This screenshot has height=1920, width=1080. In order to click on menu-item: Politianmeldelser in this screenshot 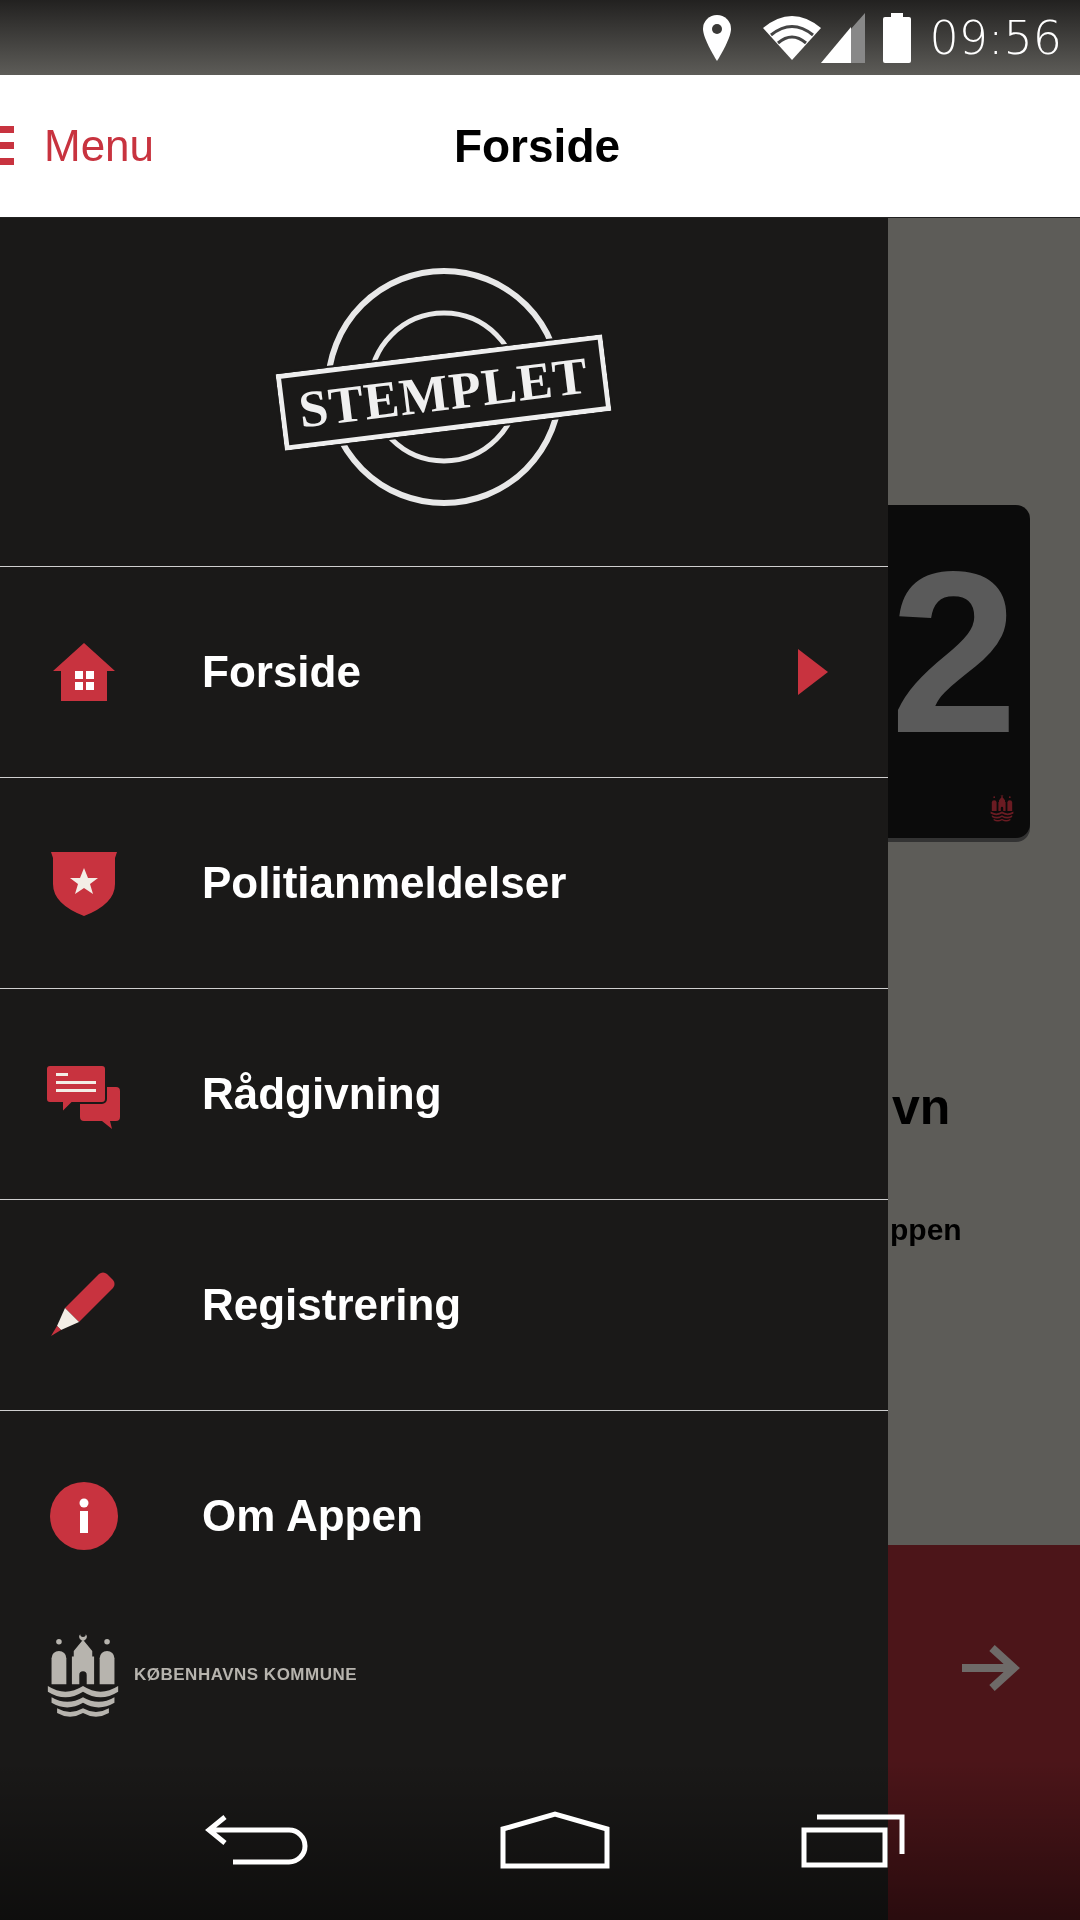, I will do `click(444, 882)`.